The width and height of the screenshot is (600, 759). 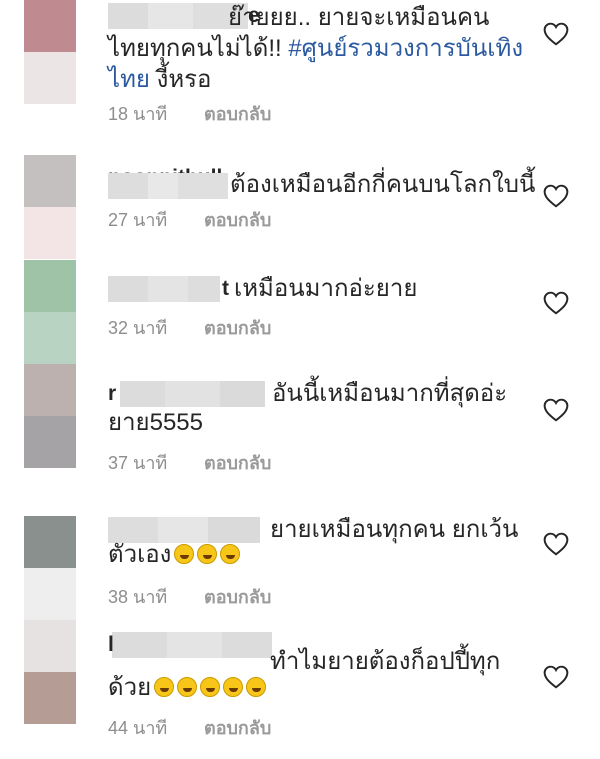 I want to click on username-blurred: t, so click(x=168, y=290).